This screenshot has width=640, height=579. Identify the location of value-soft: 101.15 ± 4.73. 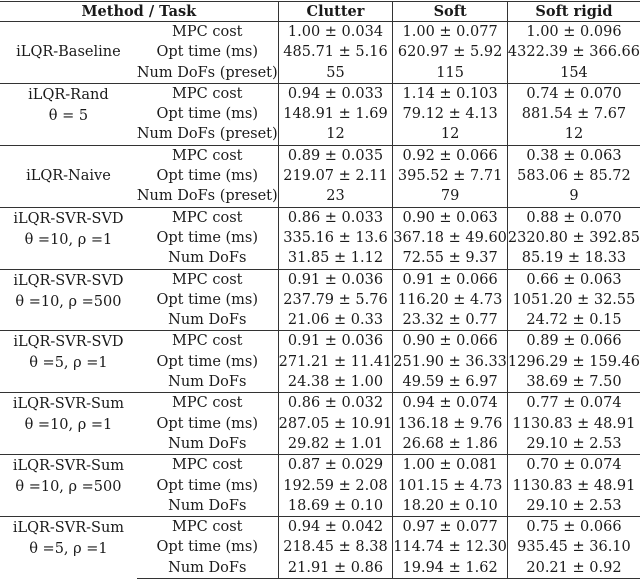
(450, 485).